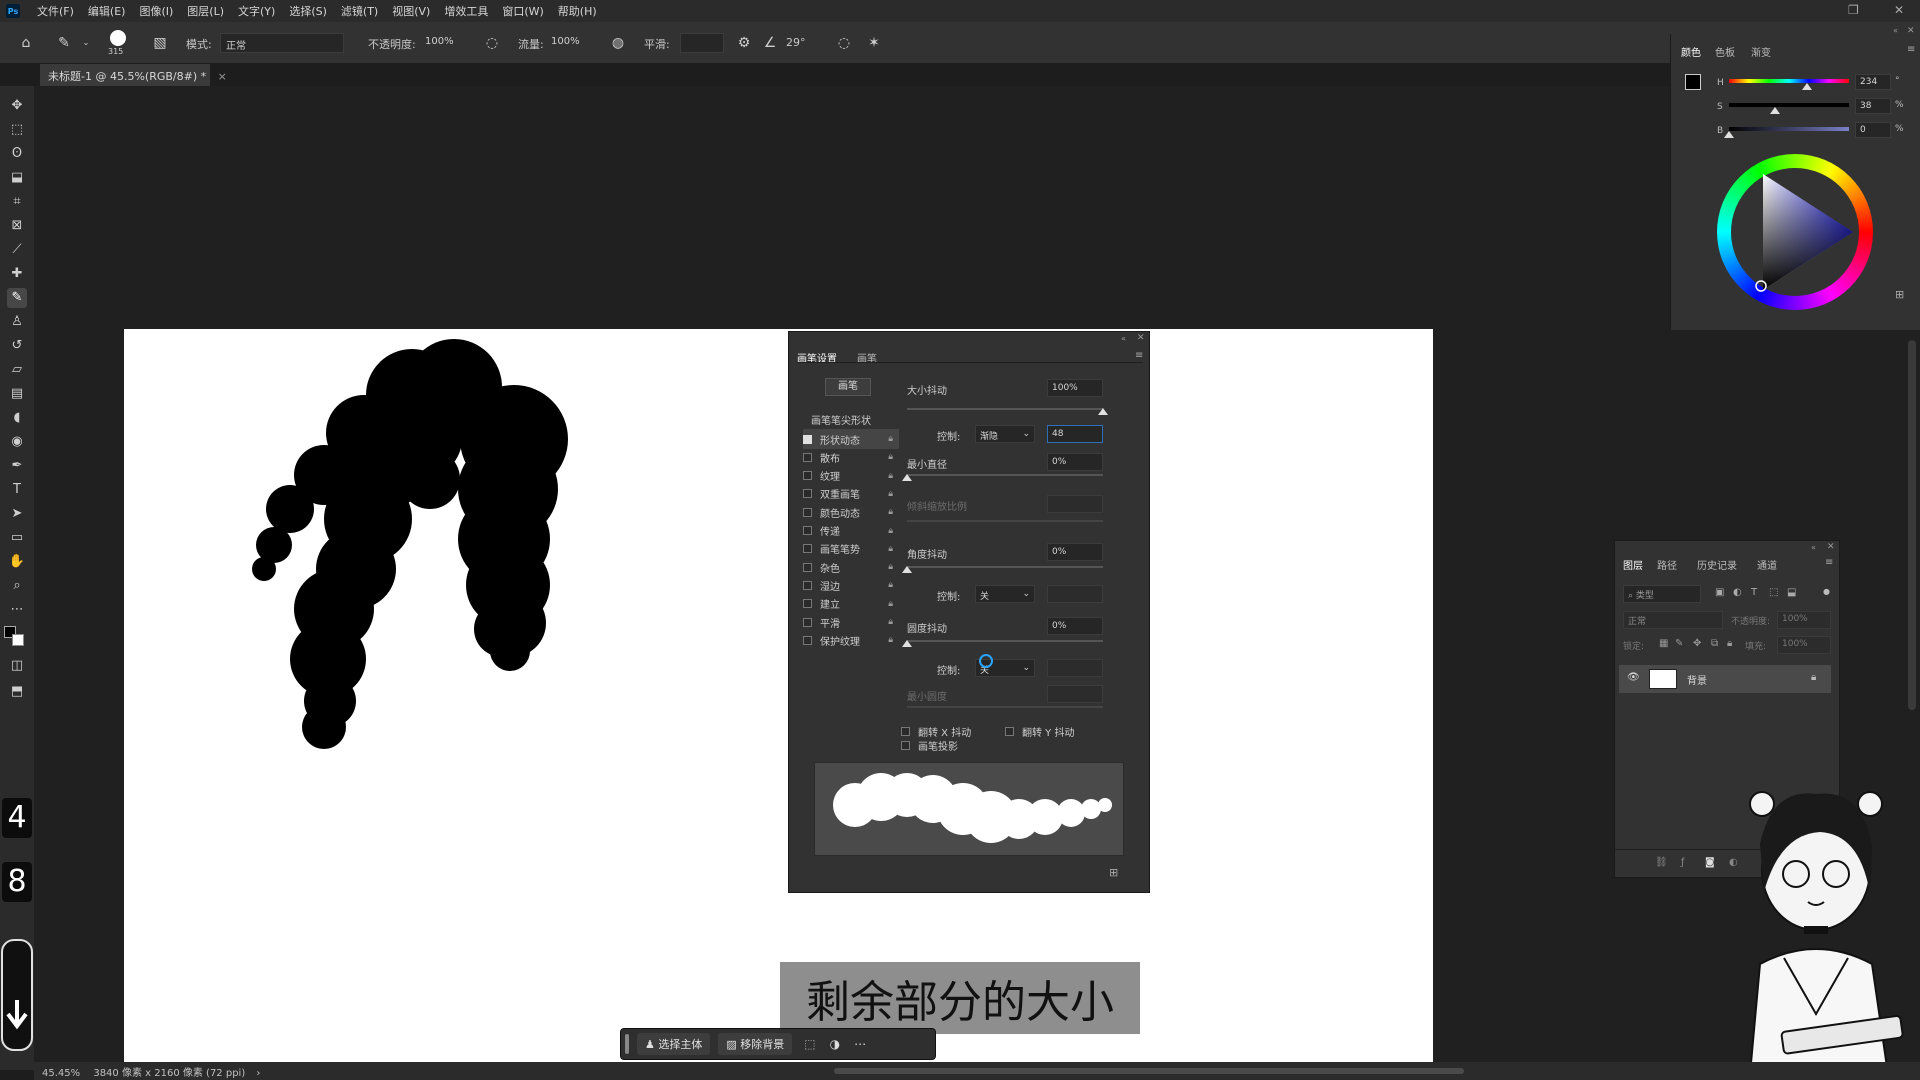  What do you see at coordinates (1075, 626) in the screenshot?
I see `roundness-jitter-input: 0%` at bounding box center [1075, 626].